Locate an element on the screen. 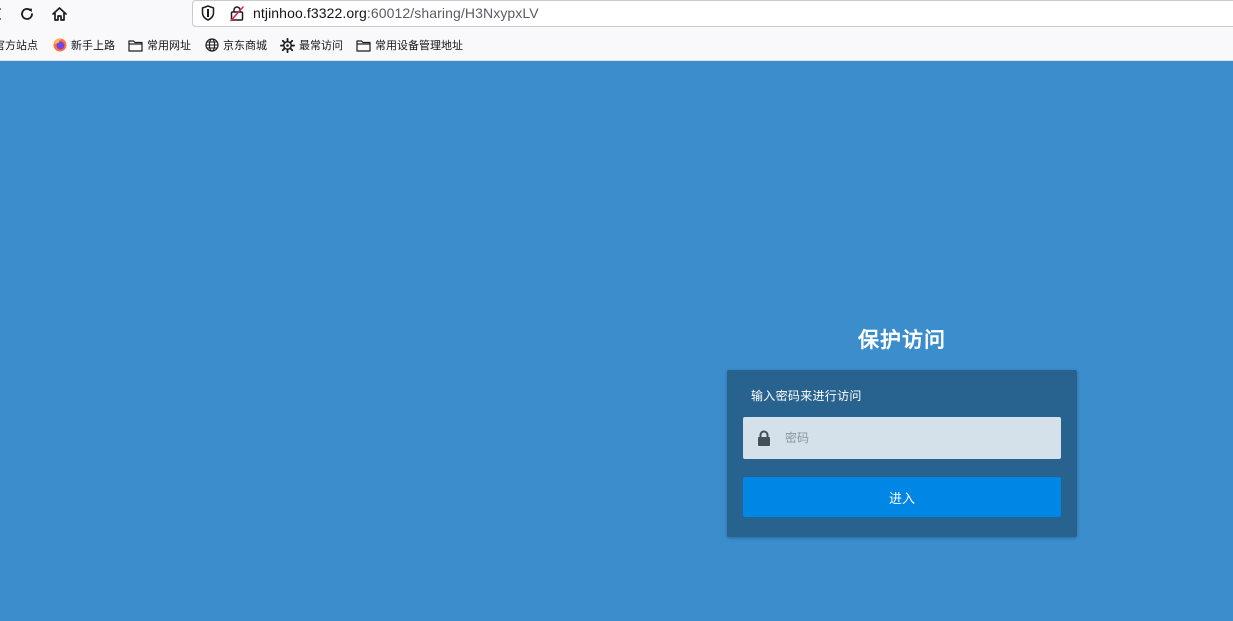 This screenshot has width=1233, height=621. back-arrow-icon is located at coordinates (5, 14).